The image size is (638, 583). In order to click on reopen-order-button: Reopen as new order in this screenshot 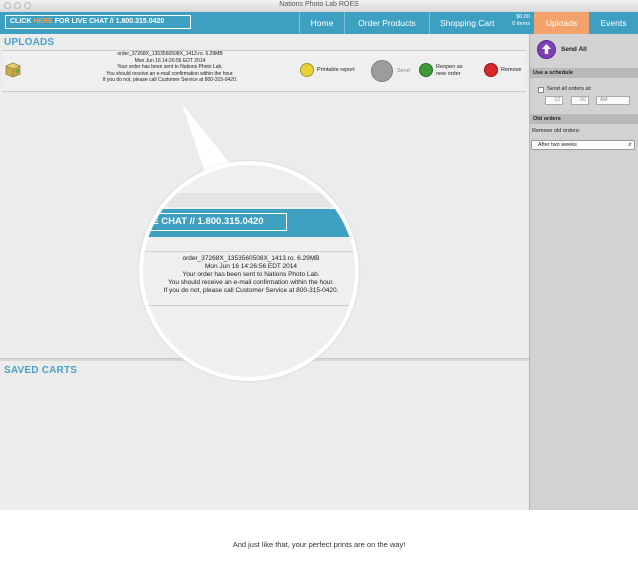, I will do `click(445, 71)`.